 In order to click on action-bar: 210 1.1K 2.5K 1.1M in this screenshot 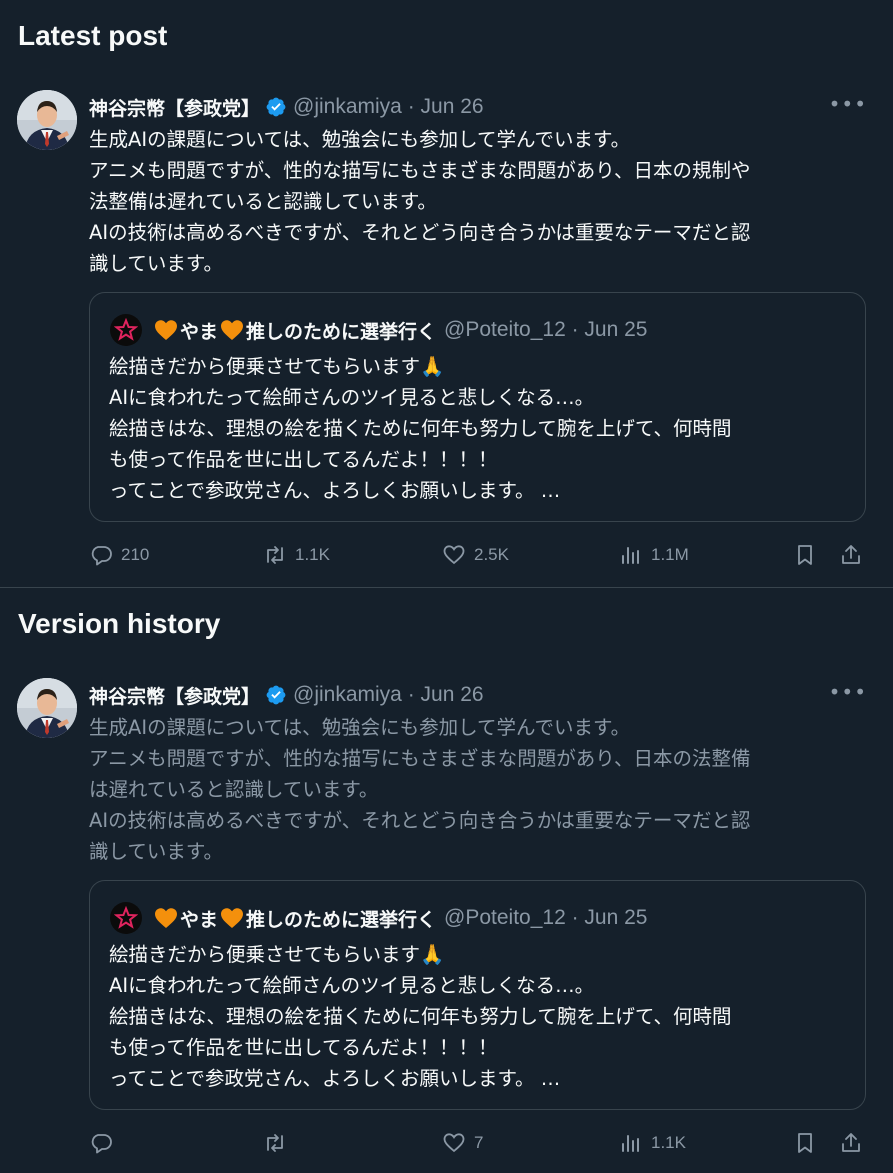, I will do `click(482, 555)`.